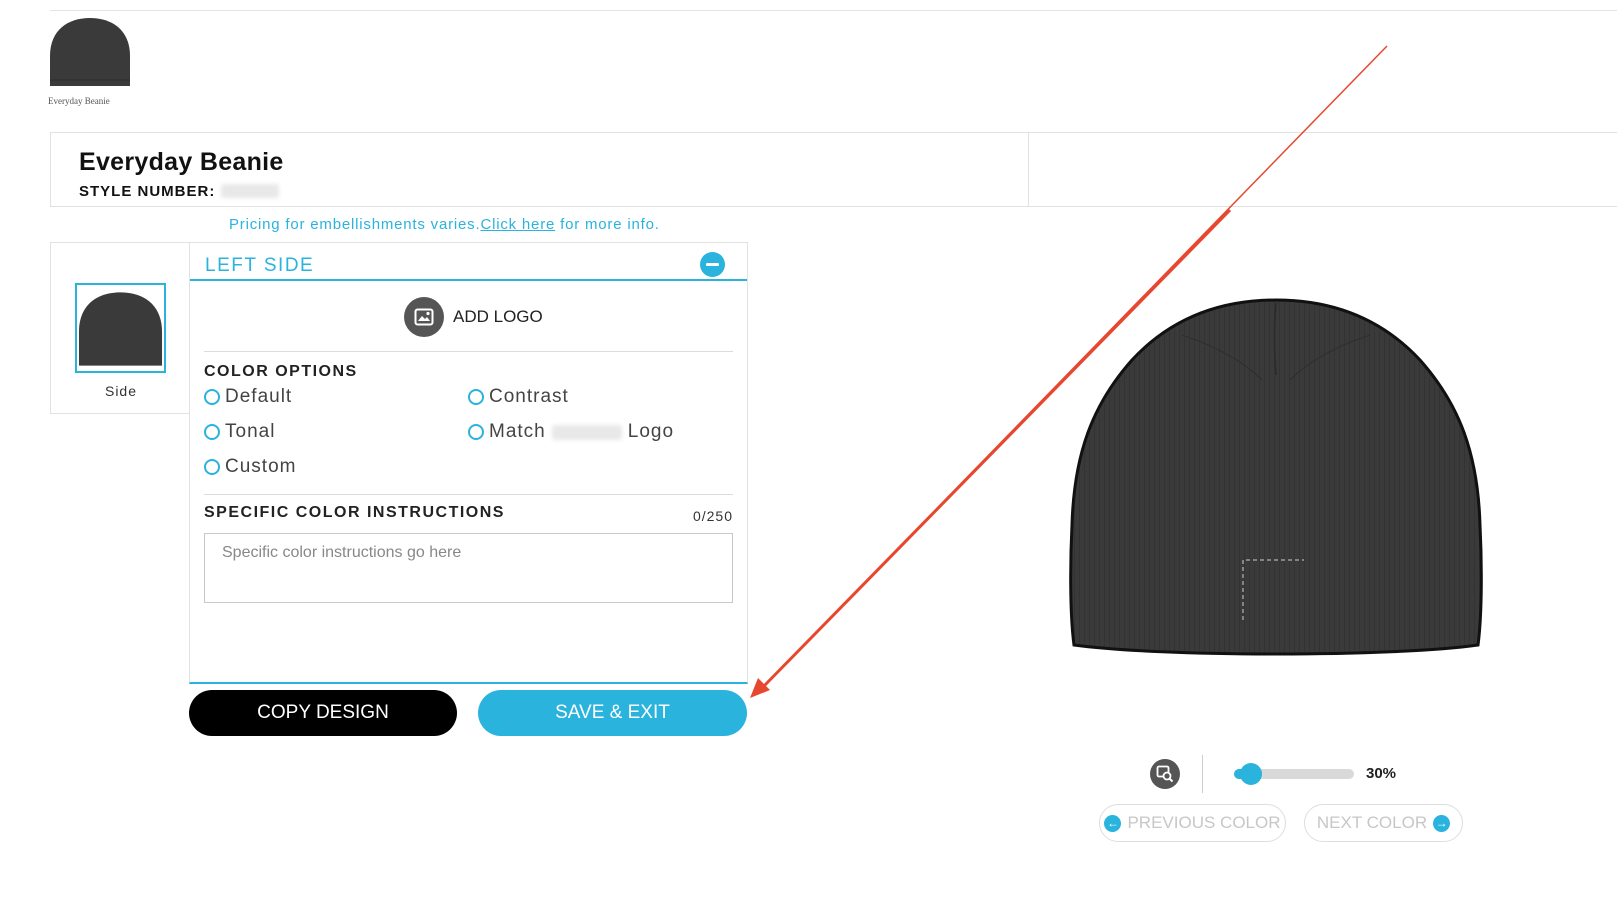 Image resolution: width=1617 pixels, height=899 pixels. Describe the element at coordinates (1276, 477) in the screenshot. I see `beanie-preview-image` at that location.